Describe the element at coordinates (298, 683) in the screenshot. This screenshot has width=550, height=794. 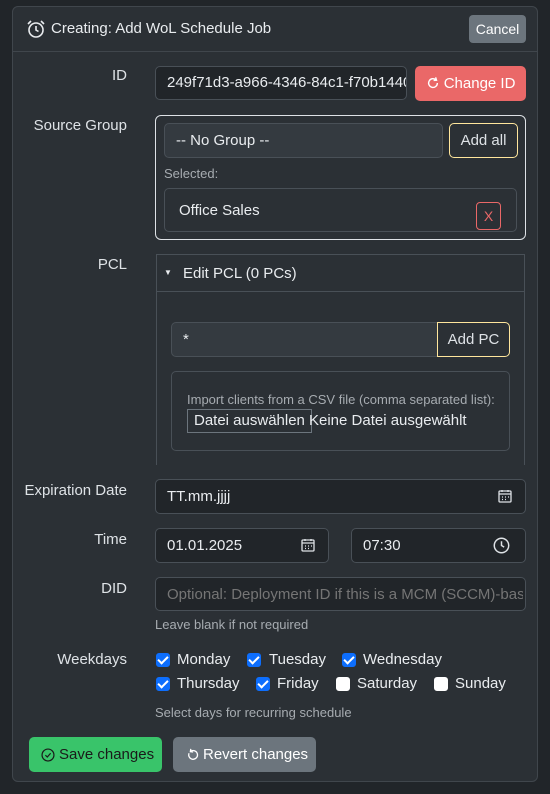
I see `friday-label: Friday` at that location.